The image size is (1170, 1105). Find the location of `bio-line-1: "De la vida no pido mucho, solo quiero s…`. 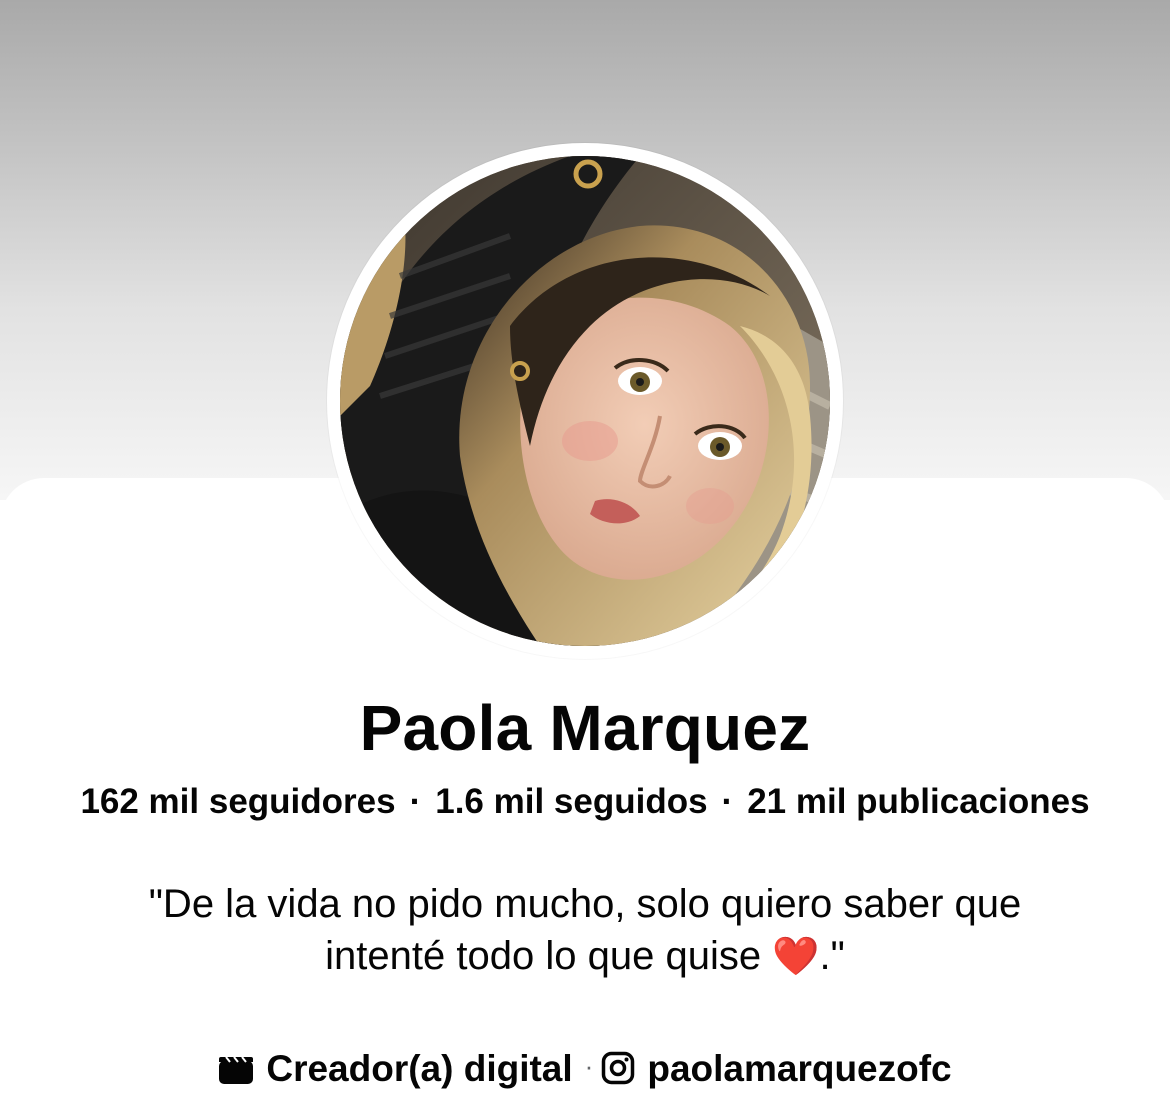

bio-line-1: "De la vida no pido mucho, solo quiero s… is located at coordinates (585, 904).